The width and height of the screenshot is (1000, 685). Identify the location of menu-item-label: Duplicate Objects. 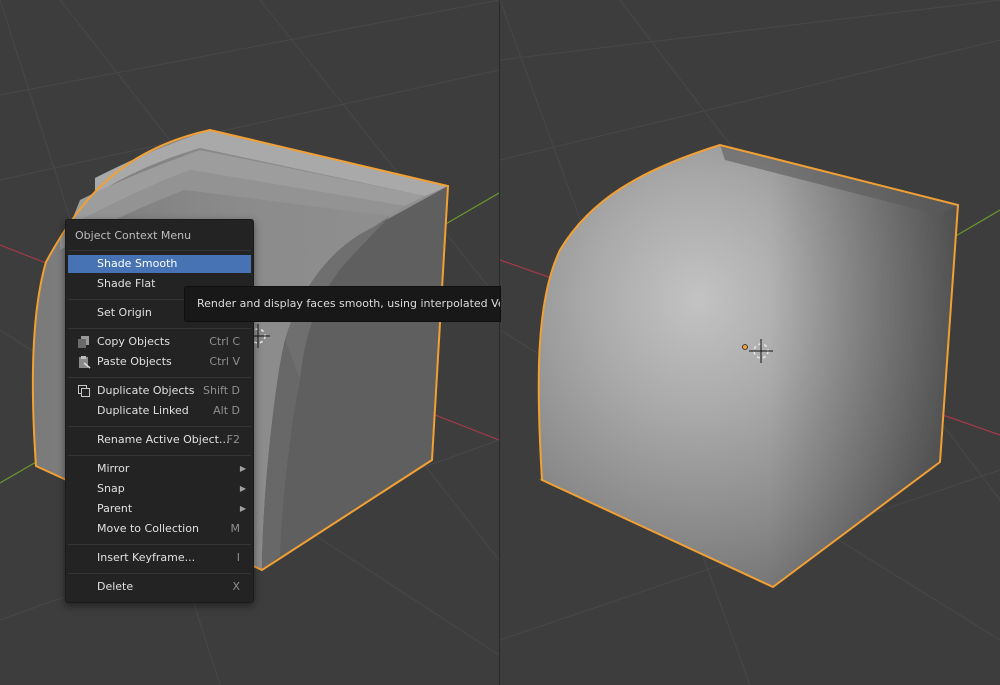
(146, 390).